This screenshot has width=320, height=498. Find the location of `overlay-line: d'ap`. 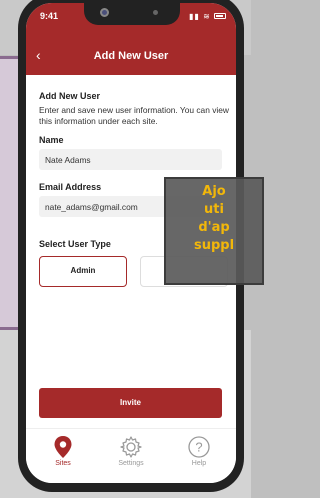

overlay-line: d'ap is located at coordinates (214, 227).